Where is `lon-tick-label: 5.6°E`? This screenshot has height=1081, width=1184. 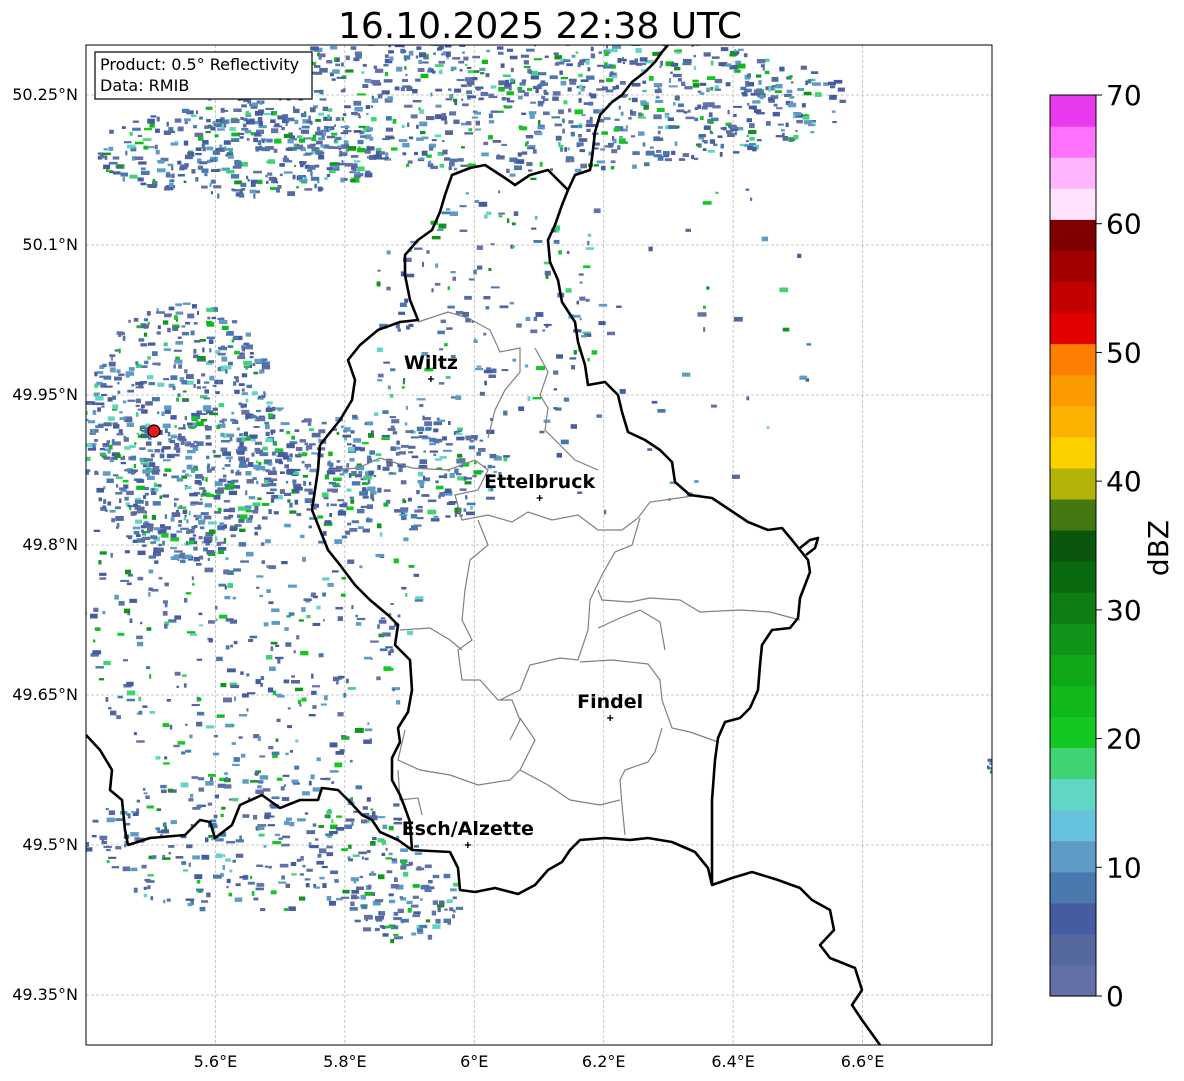 lon-tick-label: 5.6°E is located at coordinates (216, 1061).